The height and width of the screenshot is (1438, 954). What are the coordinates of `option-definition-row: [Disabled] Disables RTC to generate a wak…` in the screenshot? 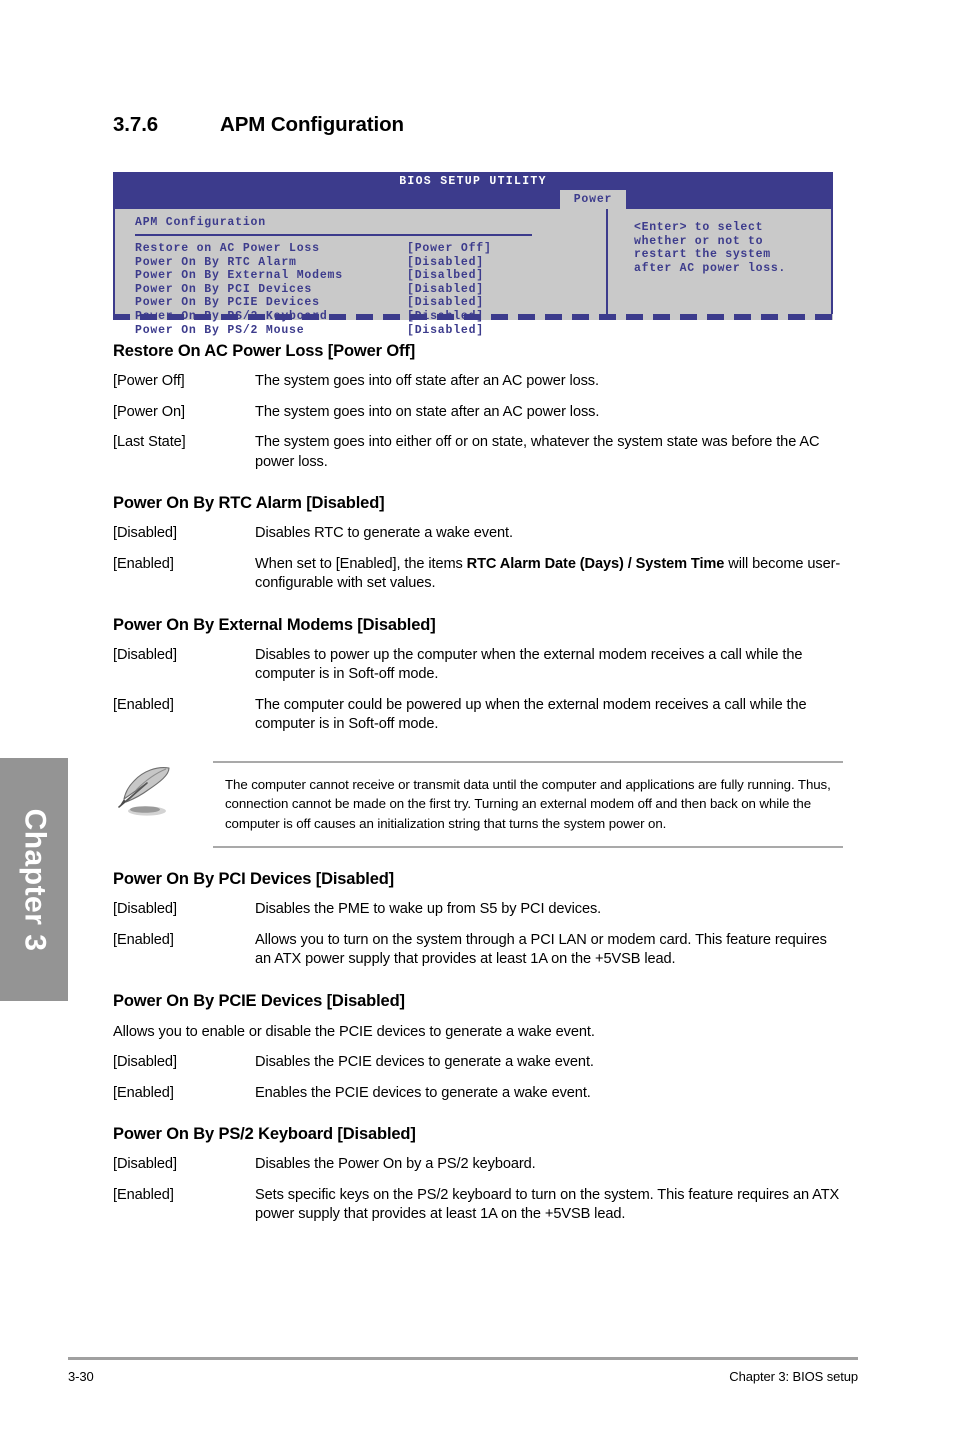 It's located at (478, 534).